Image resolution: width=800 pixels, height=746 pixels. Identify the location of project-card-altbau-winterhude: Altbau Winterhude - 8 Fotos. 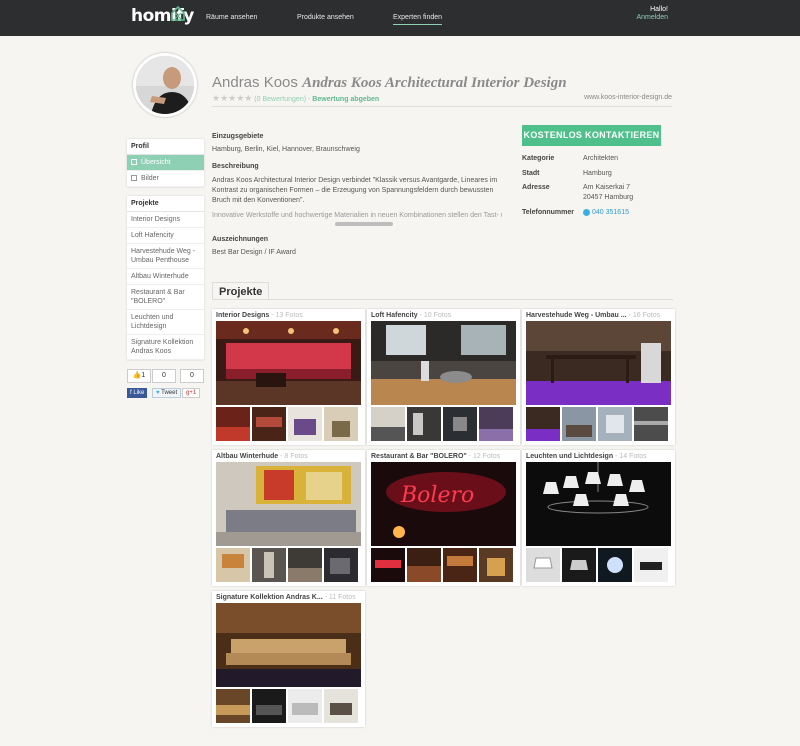
(288, 518).